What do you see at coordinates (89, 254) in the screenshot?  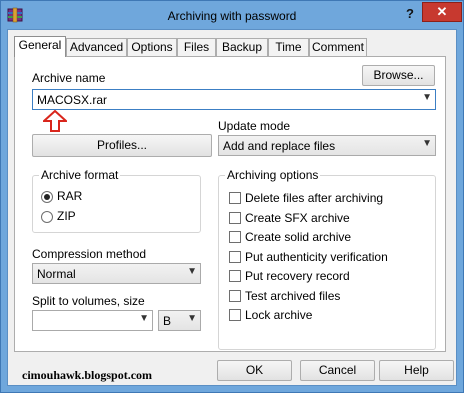 I see `compression-method-label: Compression method` at bounding box center [89, 254].